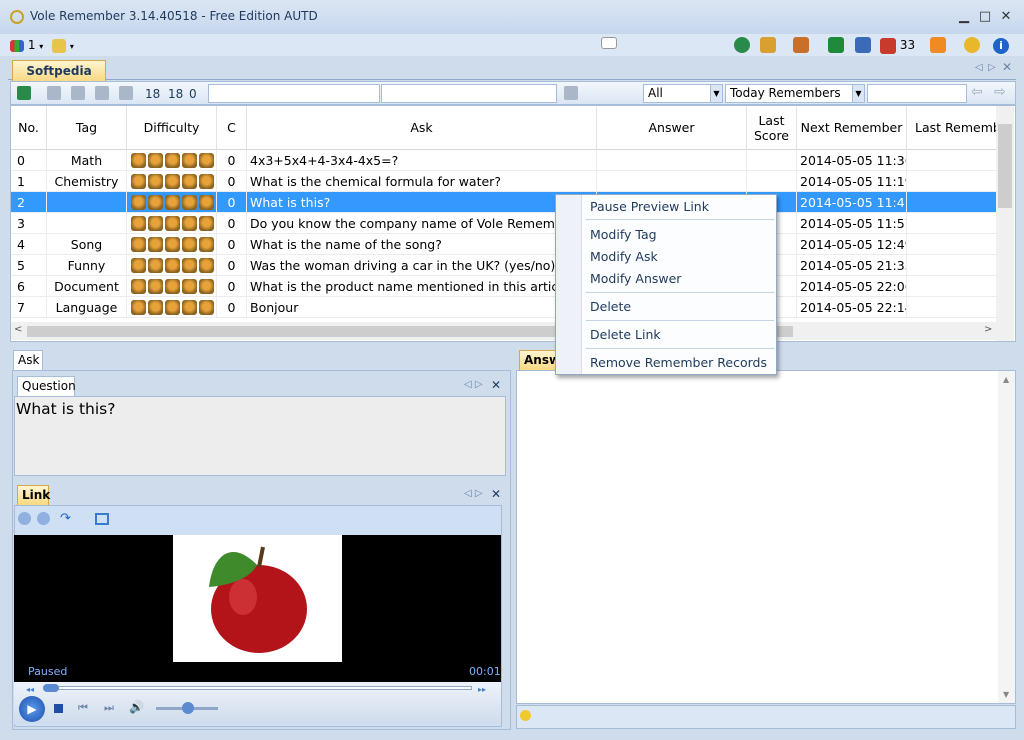 The image size is (1024, 740). What do you see at coordinates (1005, 166) in the screenshot?
I see `grid-vertical-scroll-thumb` at bounding box center [1005, 166].